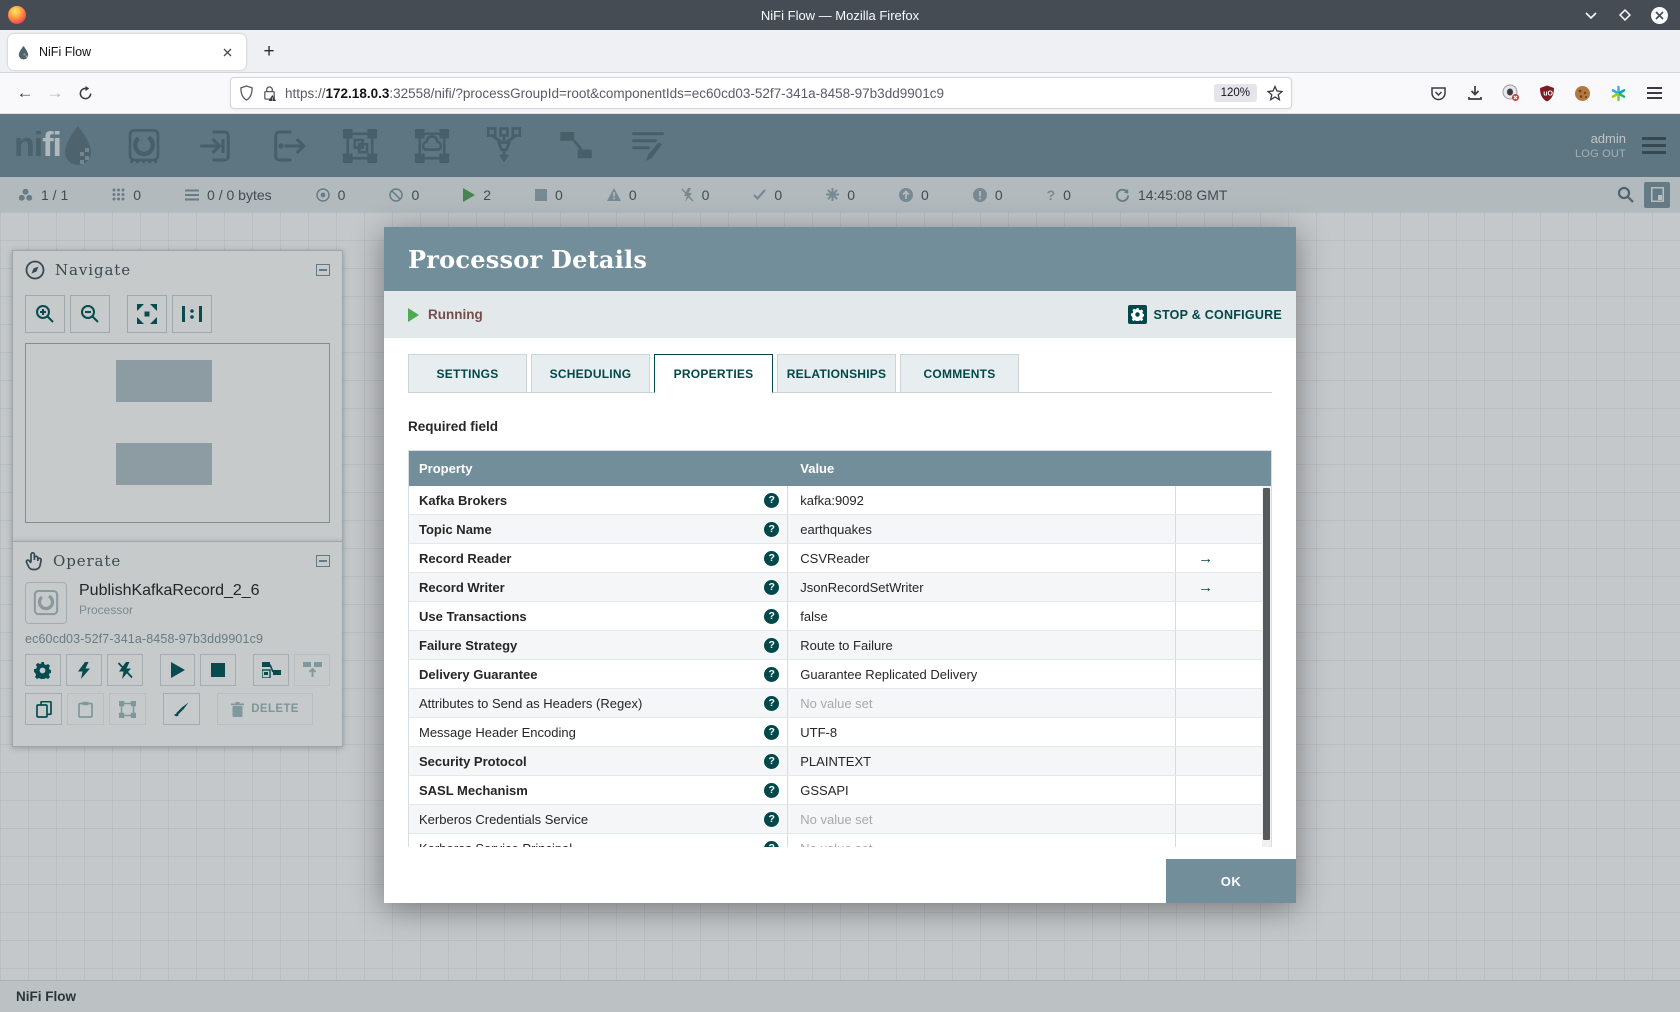 This screenshot has height=1012, width=1680. I want to click on properties-table-header: Property Value, so click(840, 468).